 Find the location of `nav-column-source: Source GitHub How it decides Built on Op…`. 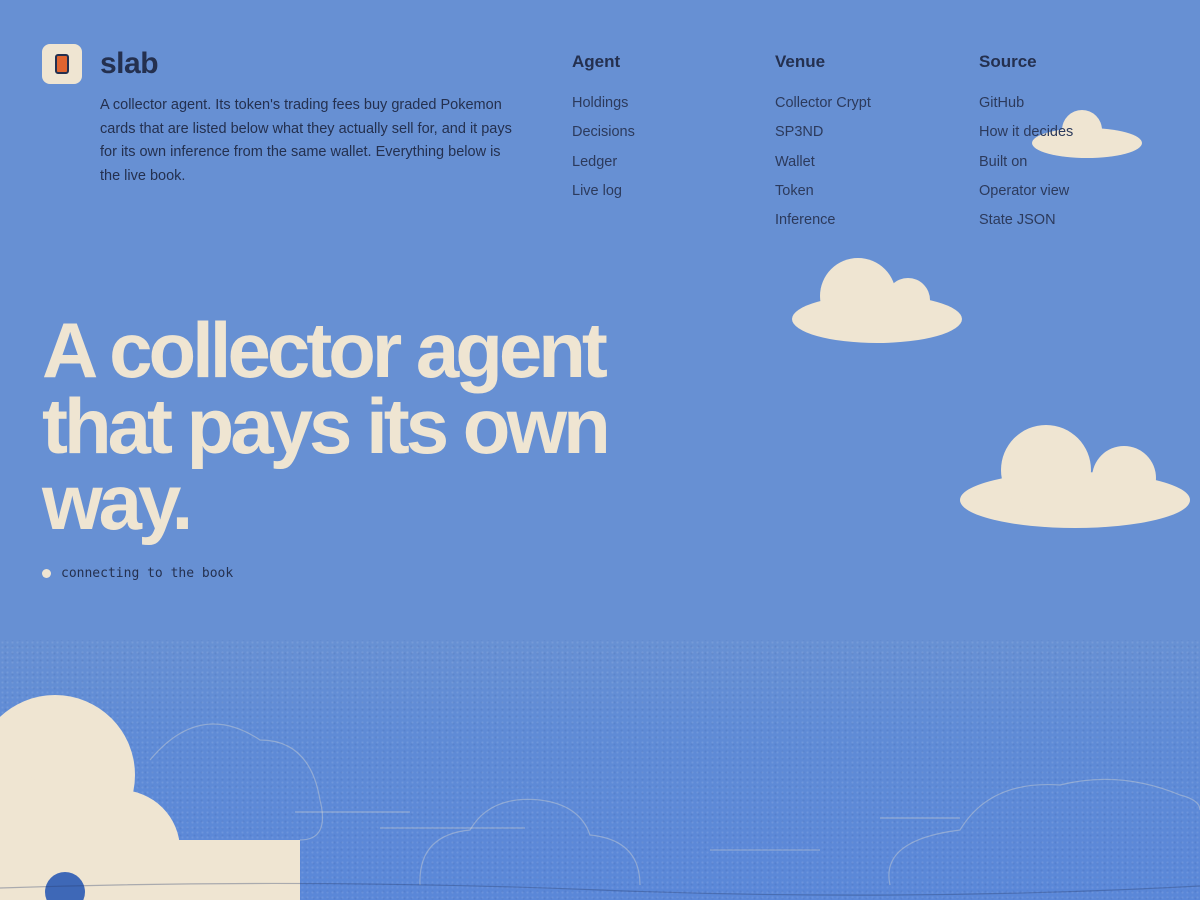

nav-column-source: Source GitHub How it decides Built on Op… is located at coordinates (1026, 146).